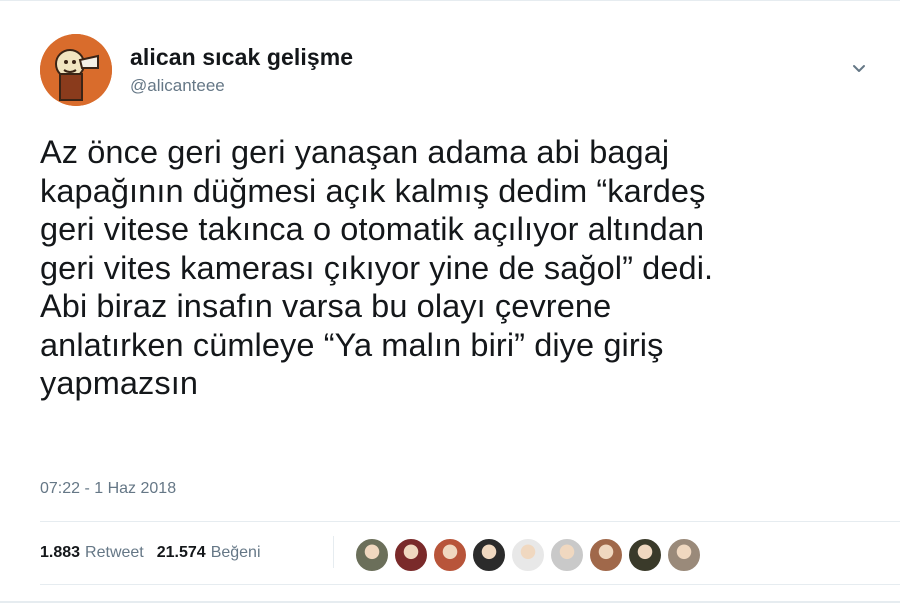 The width and height of the screenshot is (900, 603). Describe the element at coordinates (114, 553) in the screenshot. I see `retweet-label: Retweet` at that location.